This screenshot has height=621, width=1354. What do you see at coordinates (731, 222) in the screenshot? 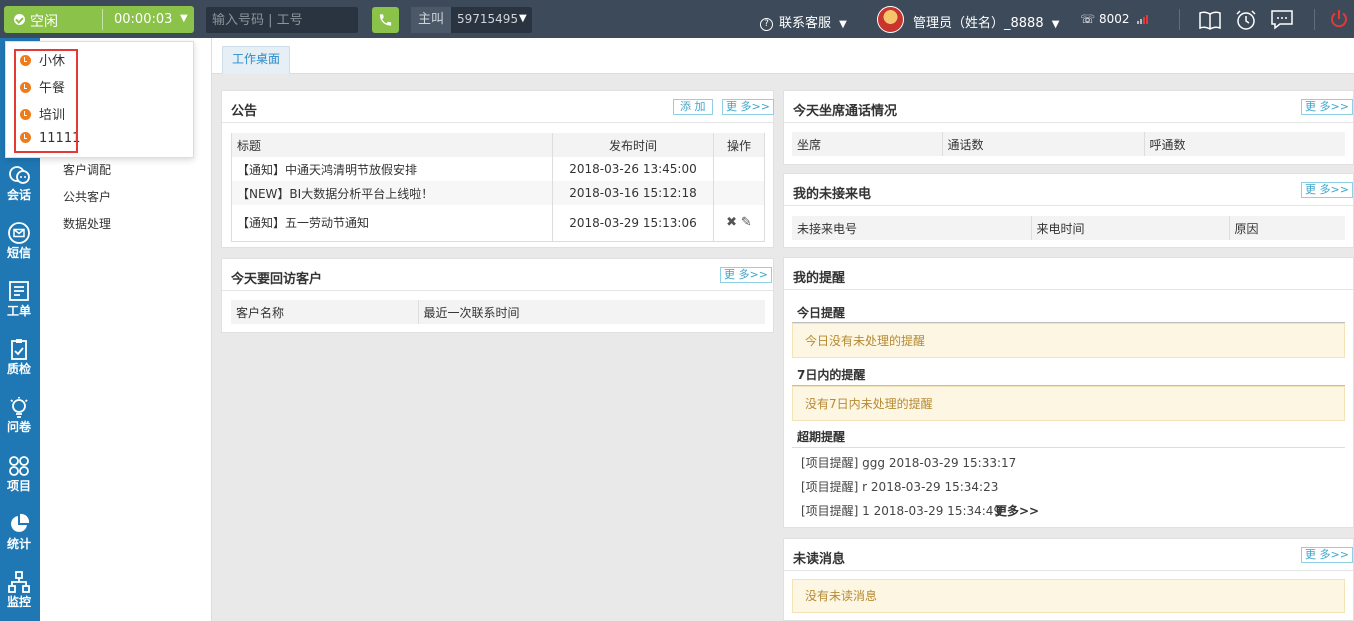
I see `delete-icon: ✖` at bounding box center [731, 222].